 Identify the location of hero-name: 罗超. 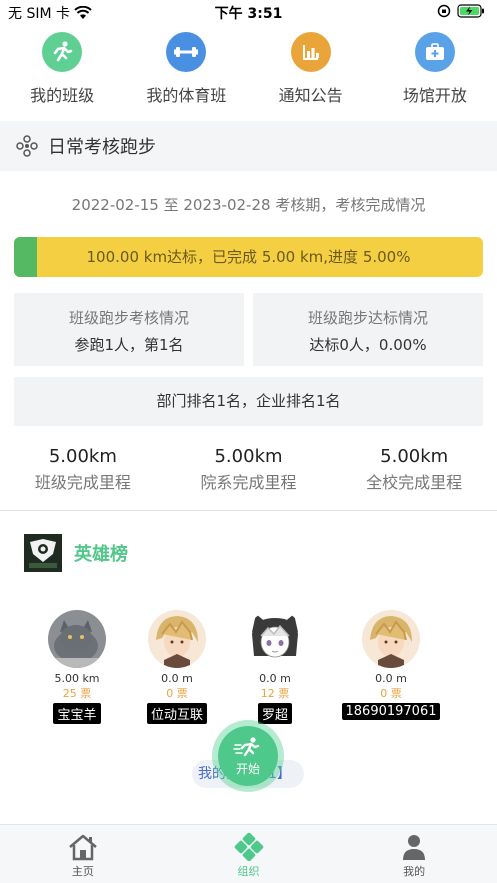
(274, 713).